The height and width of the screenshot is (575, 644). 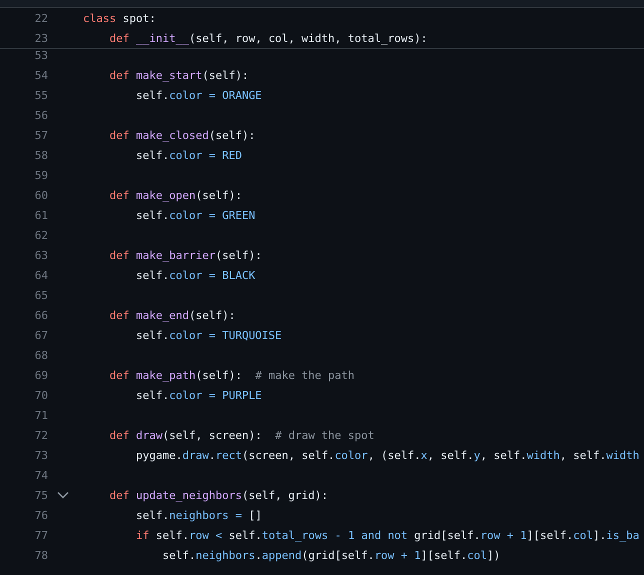 What do you see at coordinates (41, 215) in the screenshot?
I see `line-number: 61` at bounding box center [41, 215].